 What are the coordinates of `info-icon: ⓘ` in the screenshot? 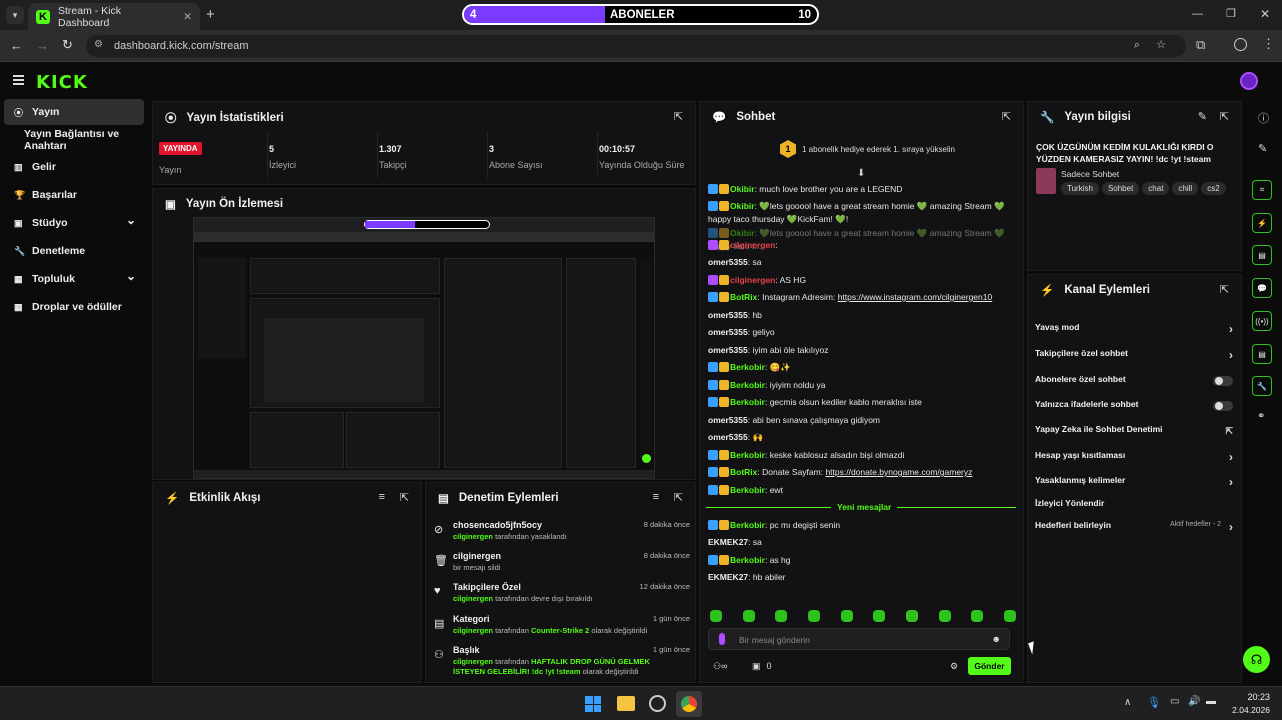 It's located at (1263, 118).